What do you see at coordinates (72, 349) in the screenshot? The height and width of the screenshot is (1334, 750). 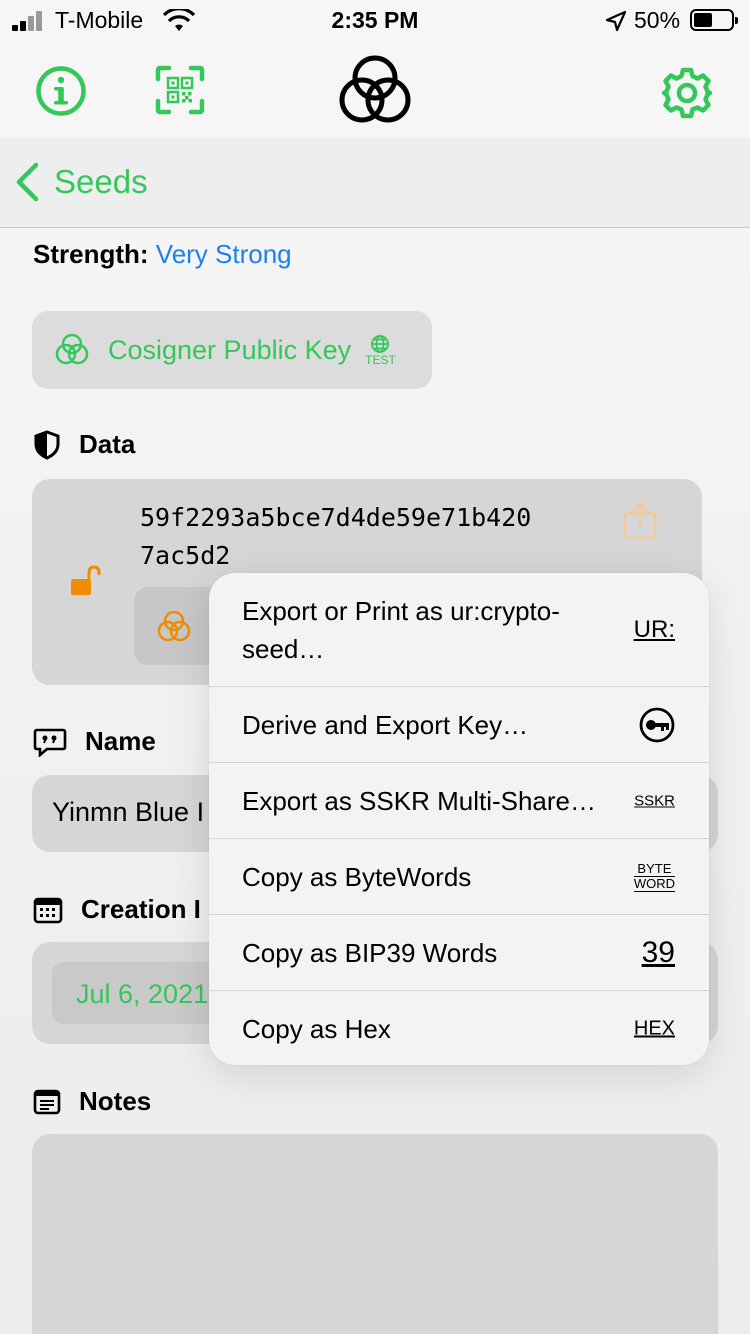 I see `cosigner-logo-icon` at bounding box center [72, 349].